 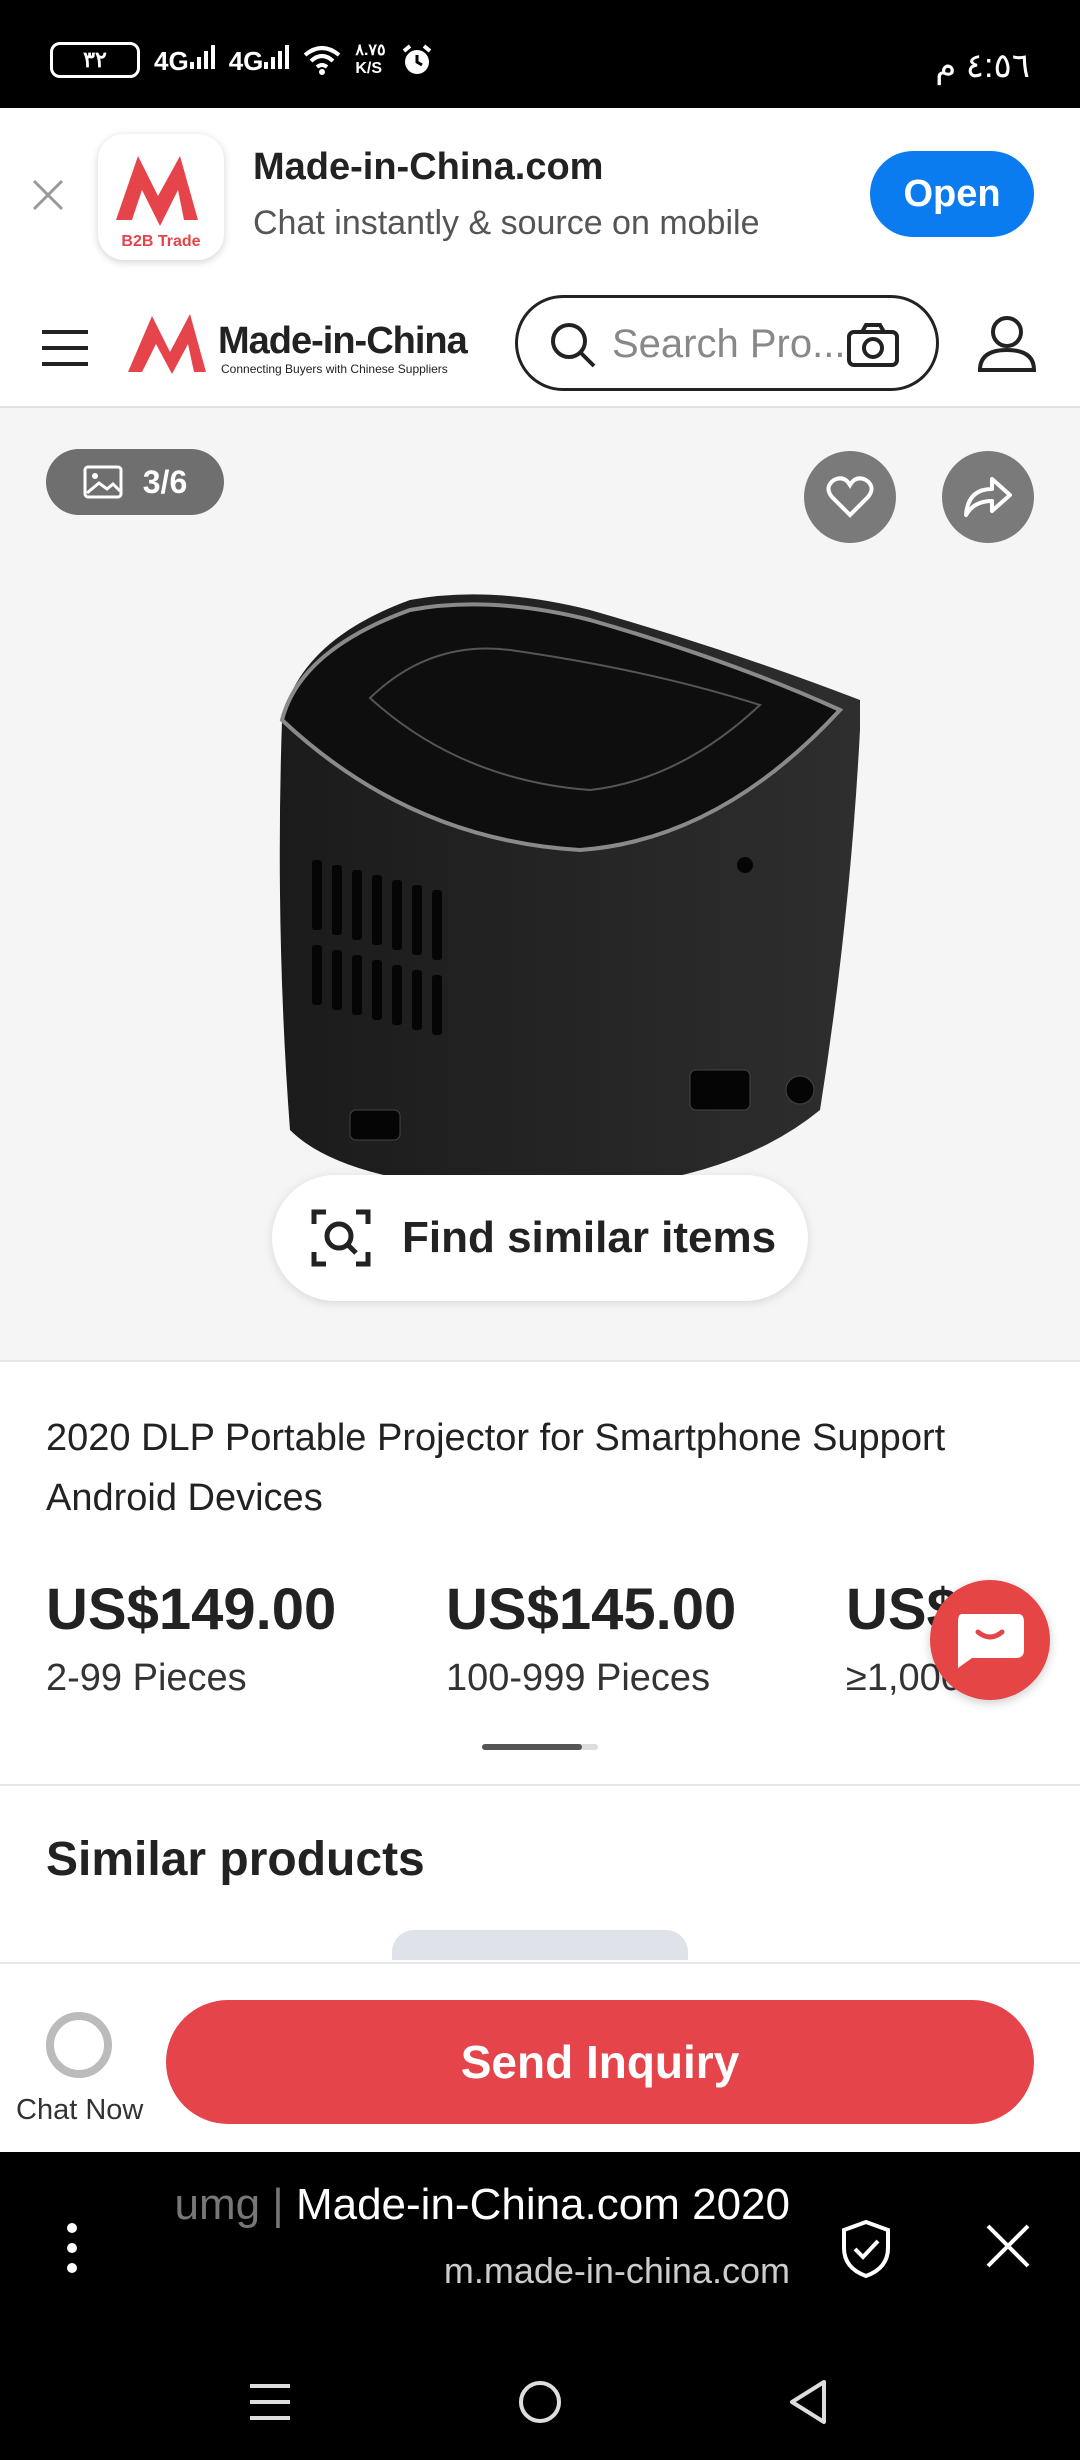 What do you see at coordinates (165, 481) in the screenshot?
I see `image-counter-text: 3/6` at bounding box center [165, 481].